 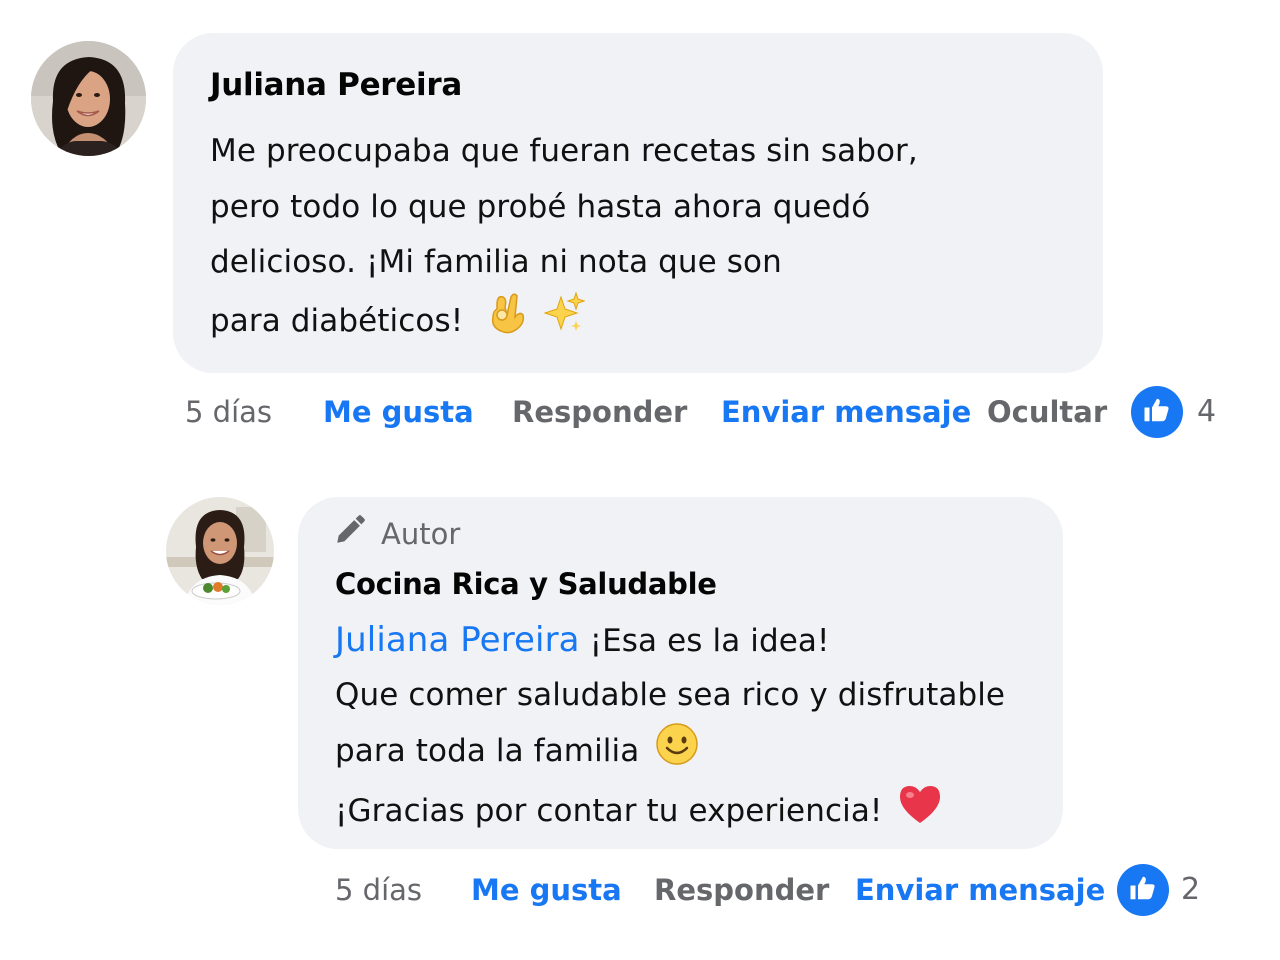 I want to click on sparkles-emoji, so click(x=563, y=322).